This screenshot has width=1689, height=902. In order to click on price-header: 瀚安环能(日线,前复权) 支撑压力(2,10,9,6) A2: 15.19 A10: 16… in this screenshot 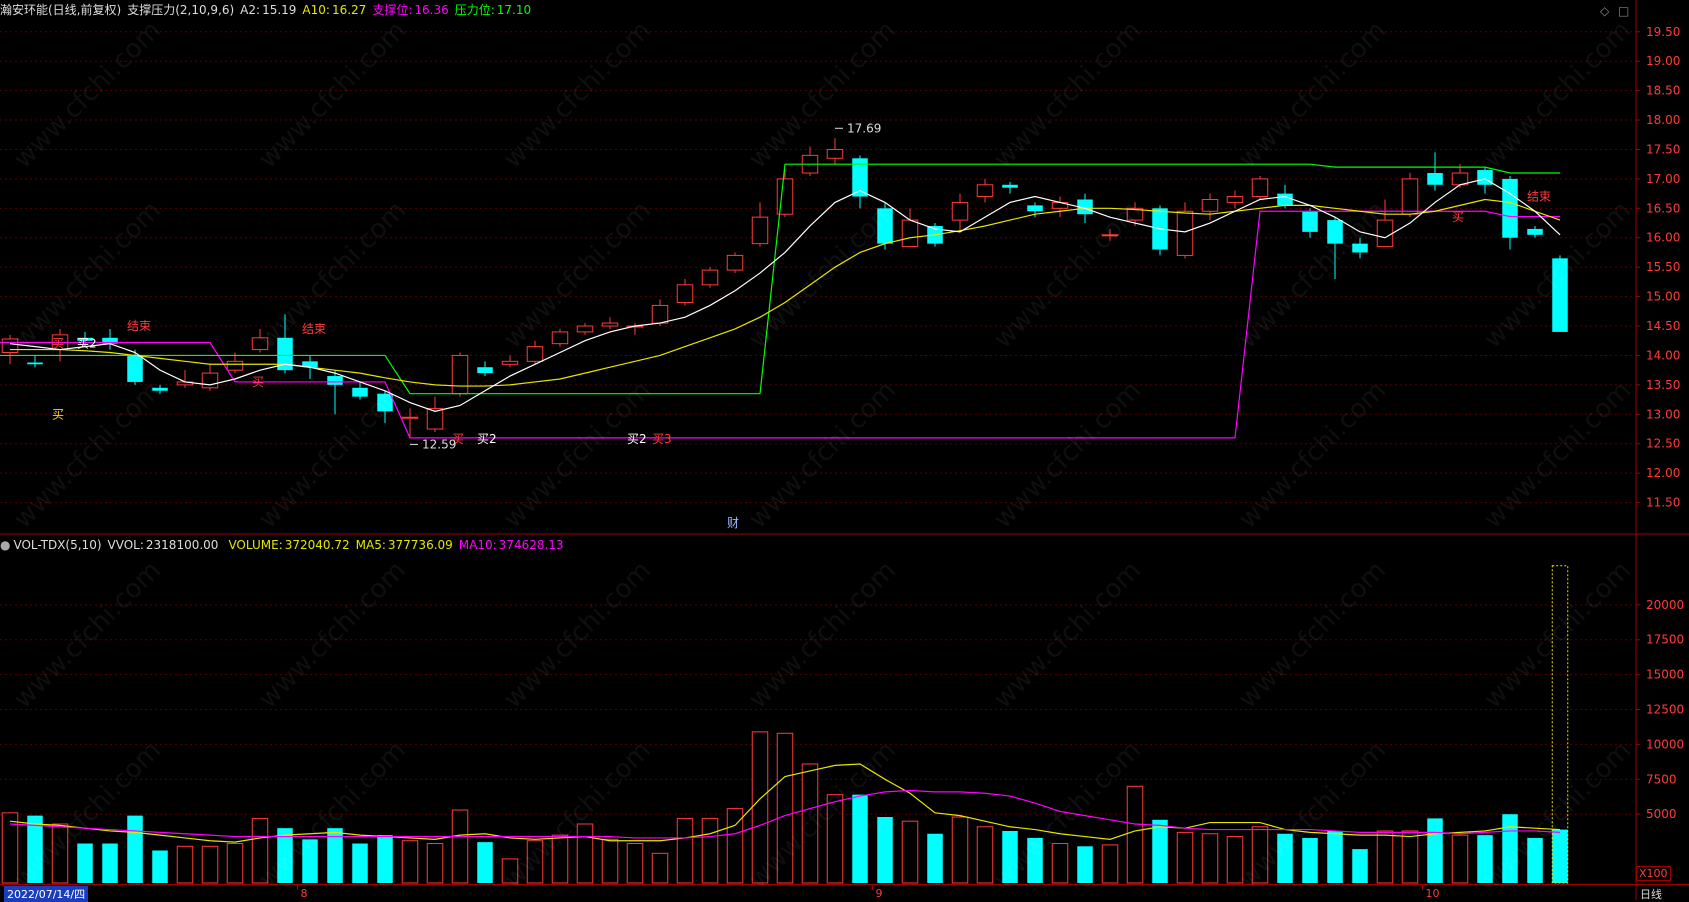, I will do `click(268, 10)`.